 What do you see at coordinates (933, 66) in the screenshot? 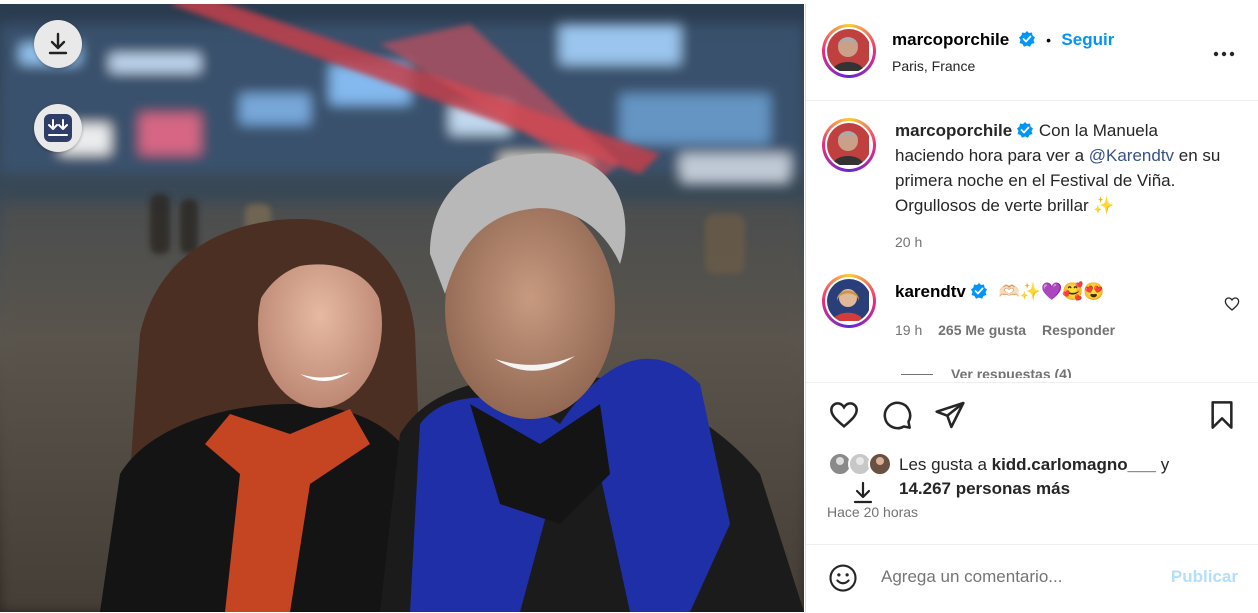
I see `location-link: Paris, France` at bounding box center [933, 66].